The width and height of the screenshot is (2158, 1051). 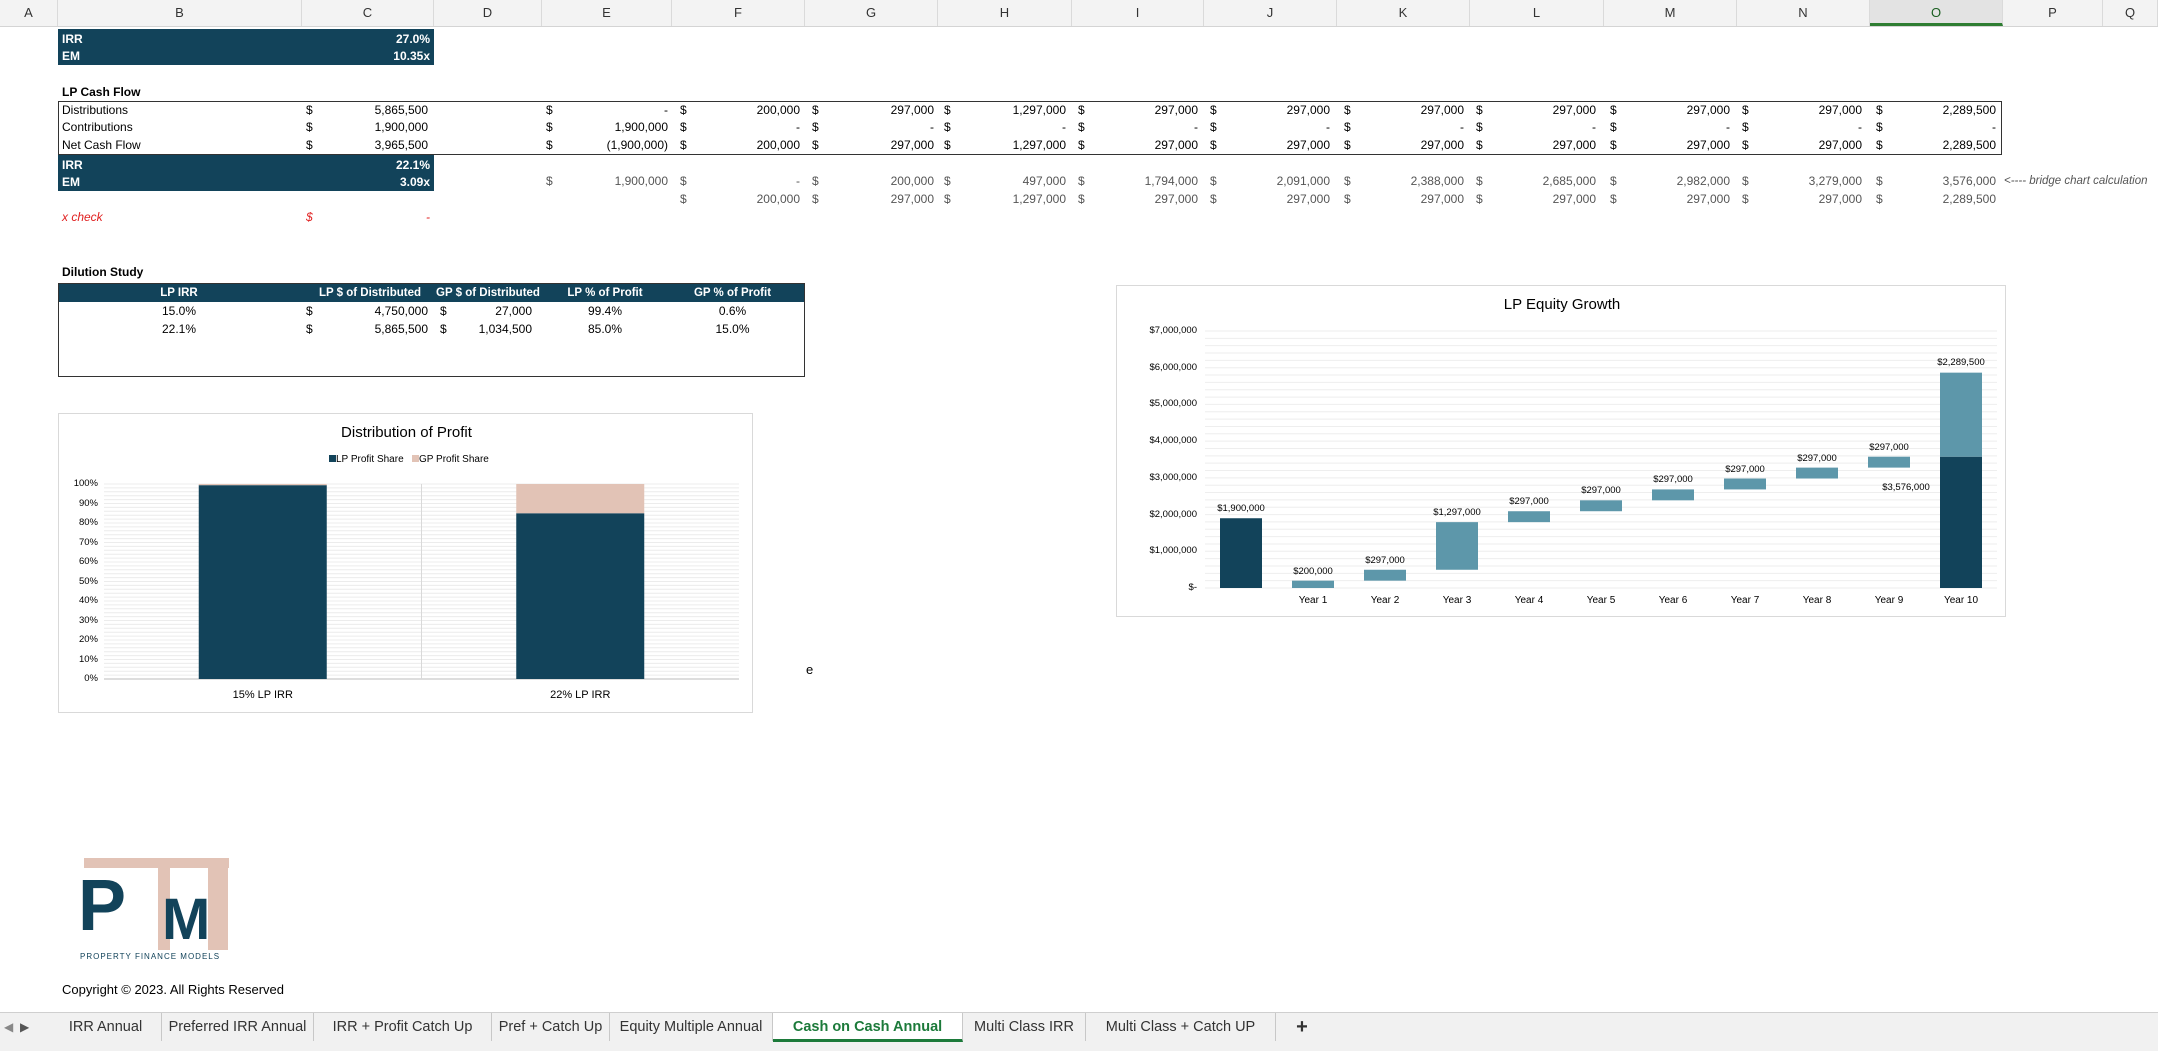 What do you see at coordinates (1143, 181) in the screenshot?
I see `bridge-cell-row1: 1,794,000` at bounding box center [1143, 181].